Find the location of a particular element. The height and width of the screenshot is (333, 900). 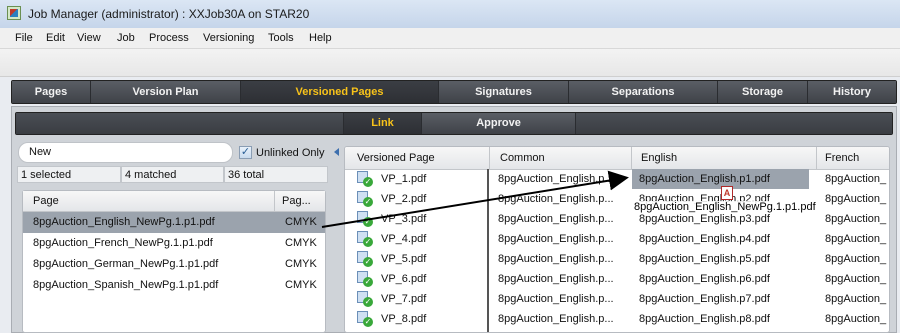

search-input: New is located at coordinates (125, 152).